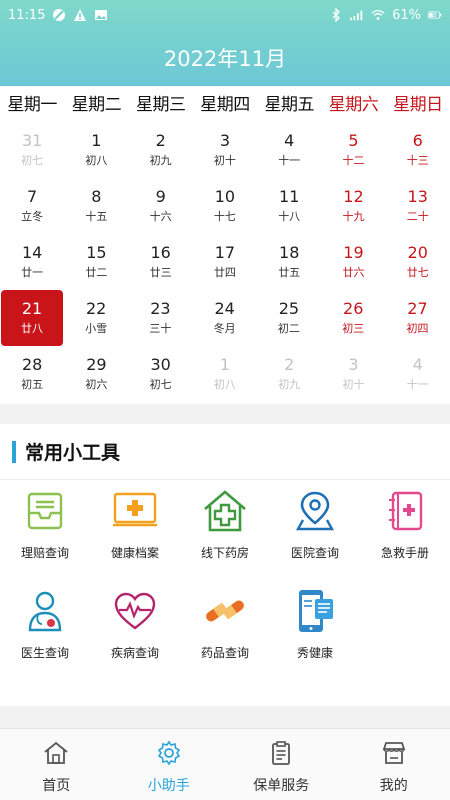  Describe the element at coordinates (417, 328) in the screenshot. I see `lunar-date: 初四` at that location.